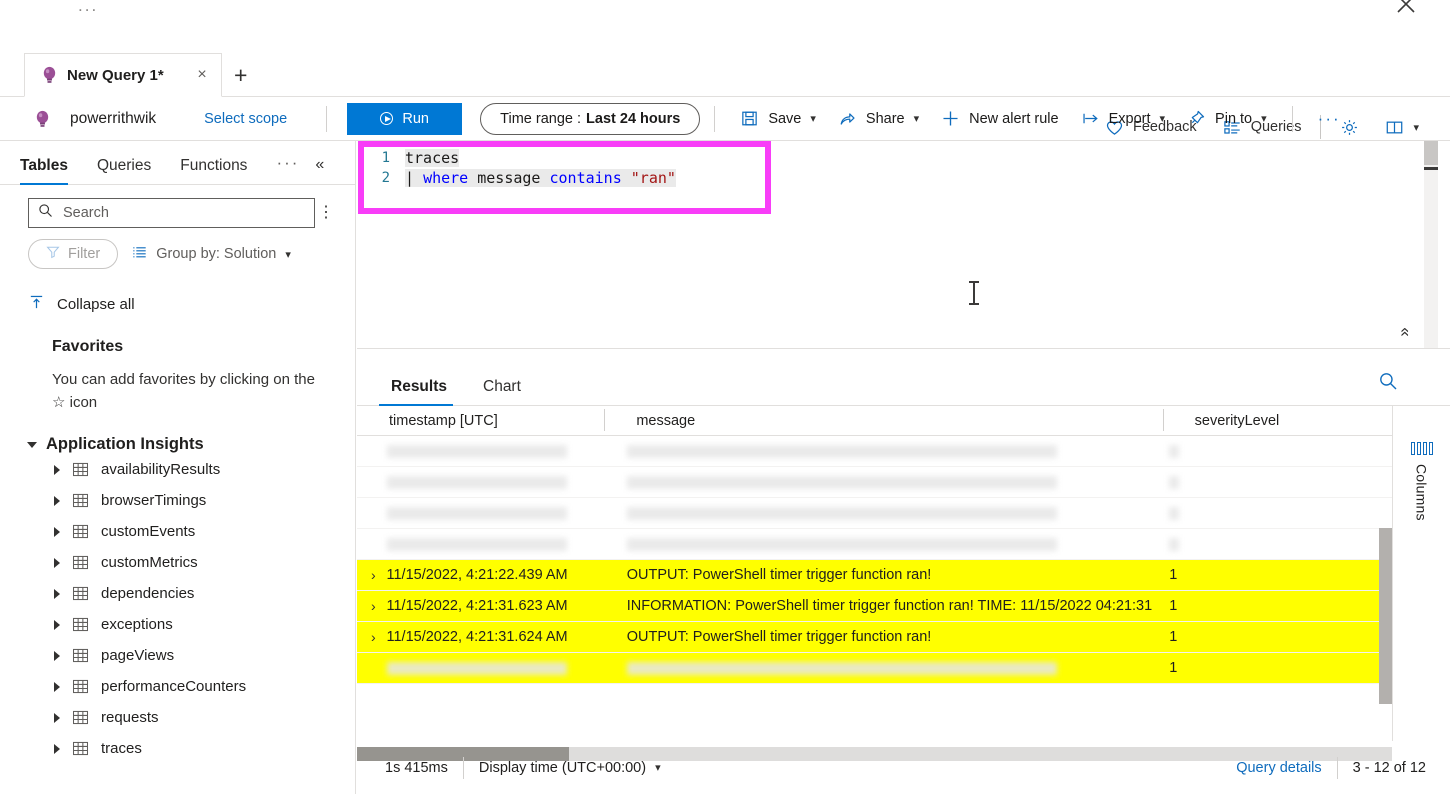  I want to click on code-token: traces, so click(432, 158).